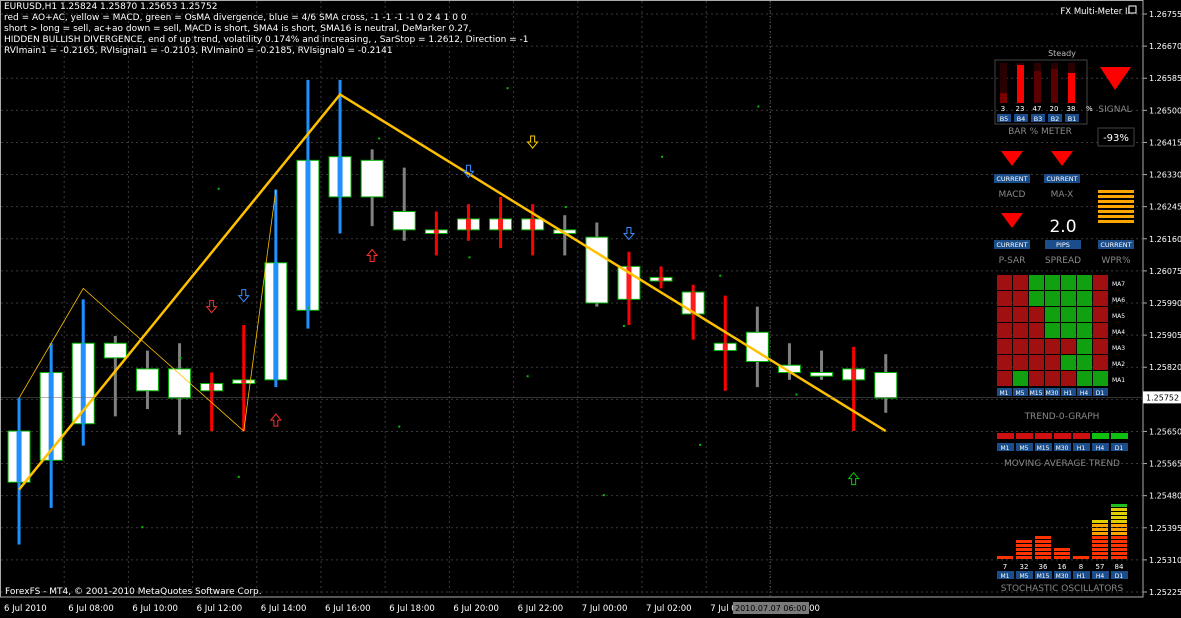 The width and height of the screenshot is (1181, 618). What do you see at coordinates (1165, 239) in the screenshot?
I see `y-tick-label: 1.26160` at bounding box center [1165, 239].